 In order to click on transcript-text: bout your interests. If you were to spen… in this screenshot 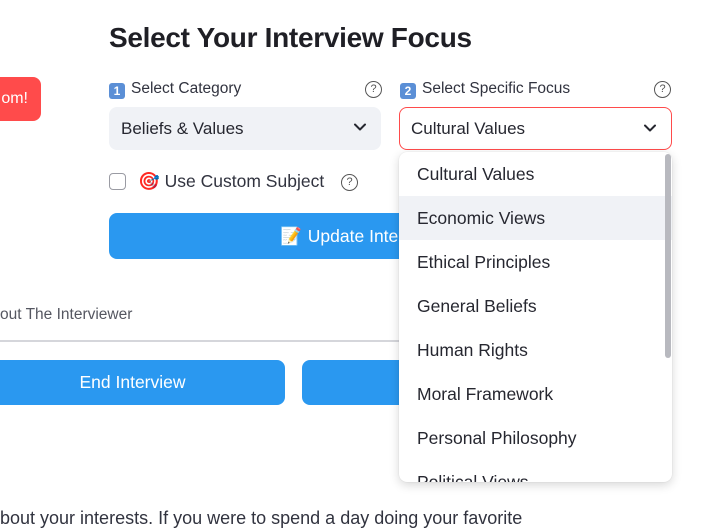, I will do `click(261, 518)`.